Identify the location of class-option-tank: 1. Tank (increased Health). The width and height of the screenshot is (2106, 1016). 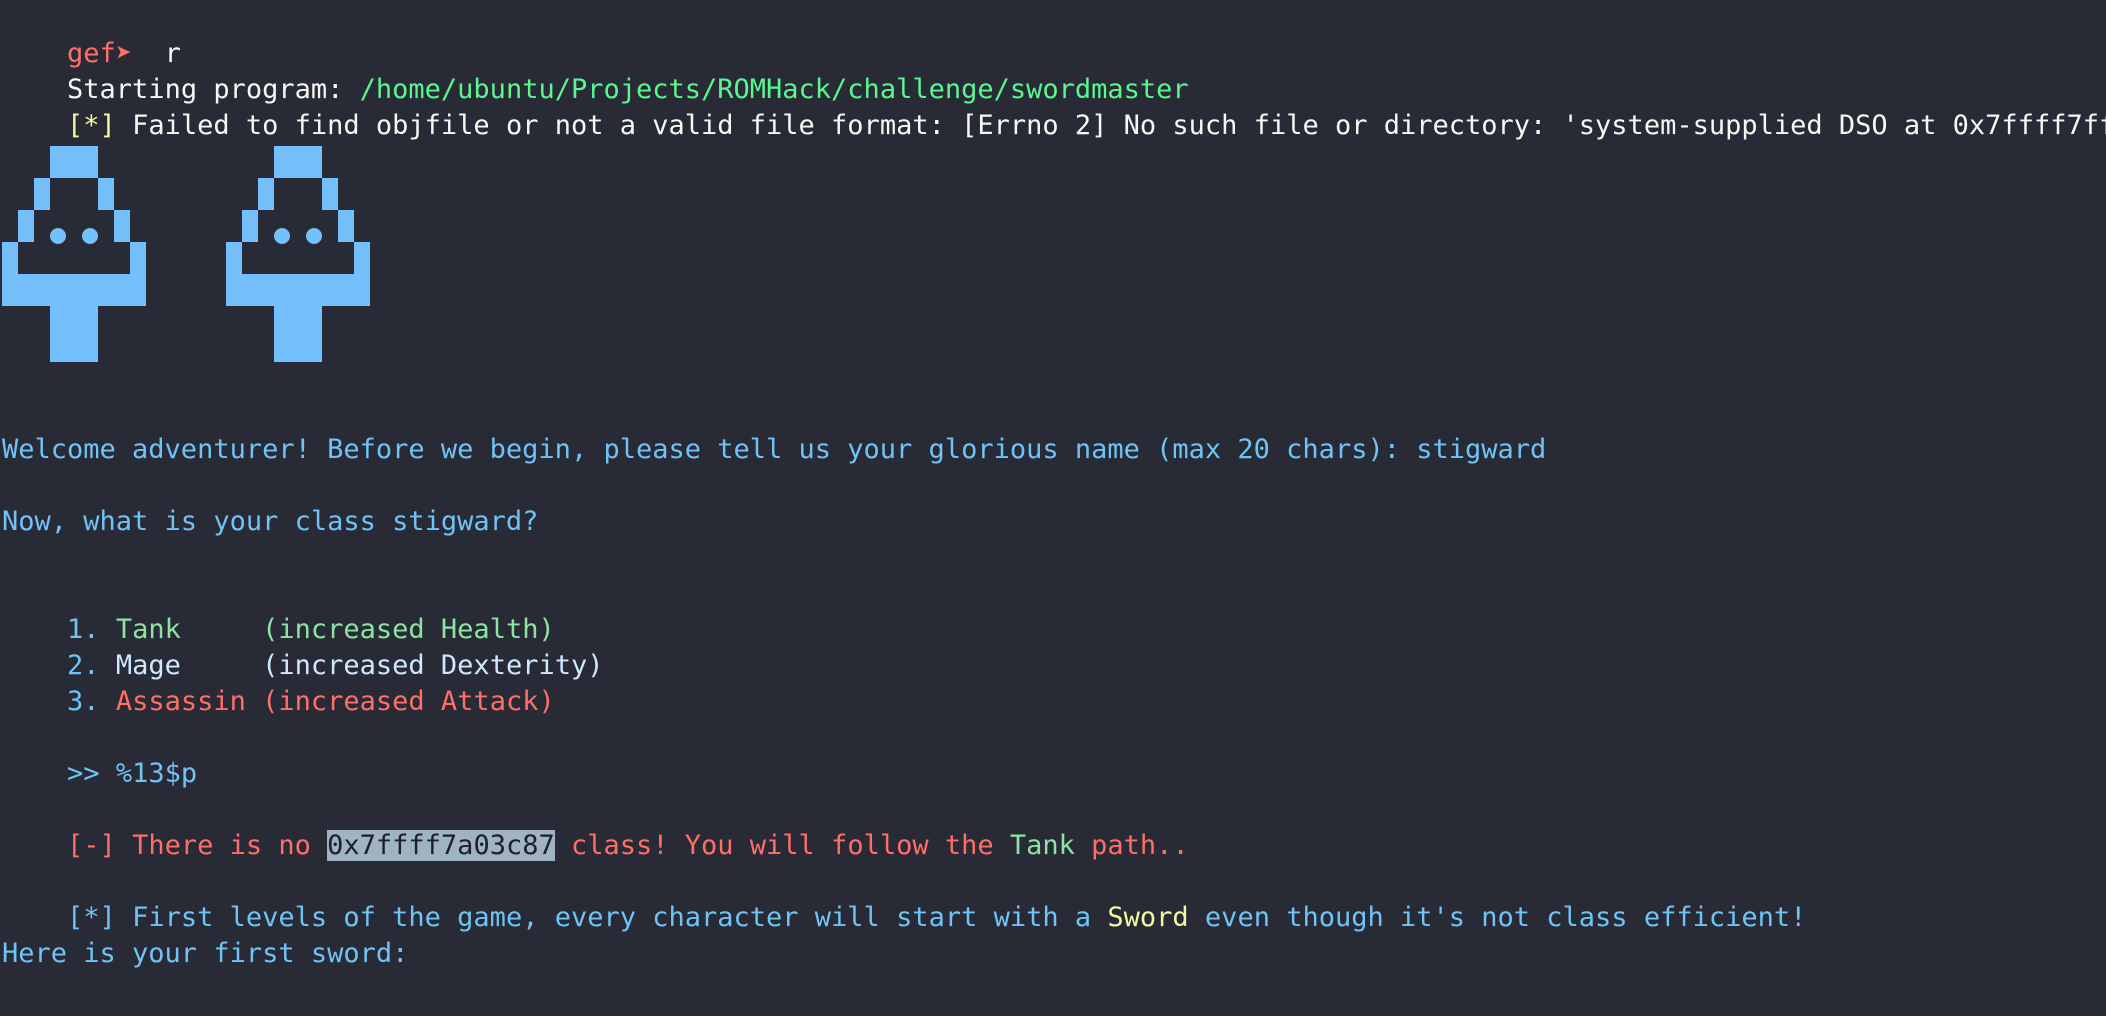
(278, 610).